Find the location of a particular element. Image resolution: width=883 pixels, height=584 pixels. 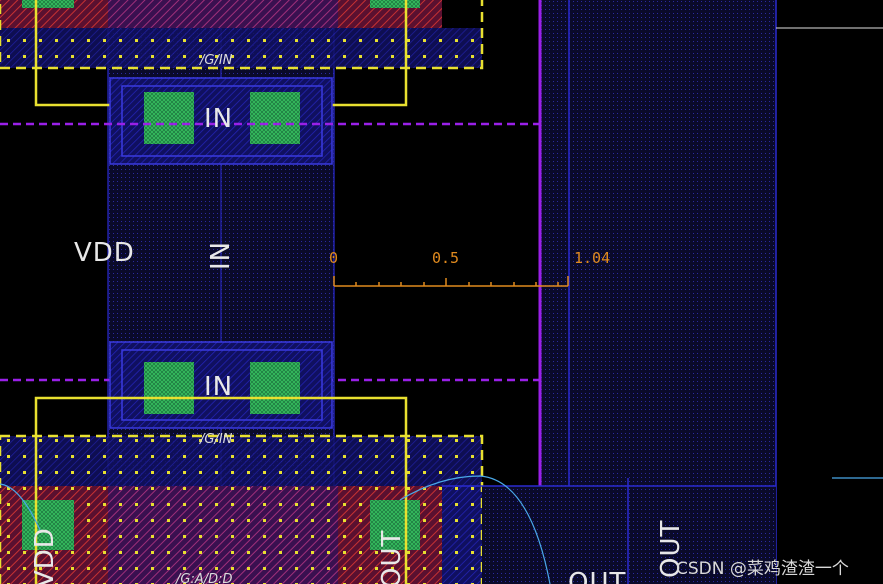

contact-upper-right is located at coordinates (275, 118).